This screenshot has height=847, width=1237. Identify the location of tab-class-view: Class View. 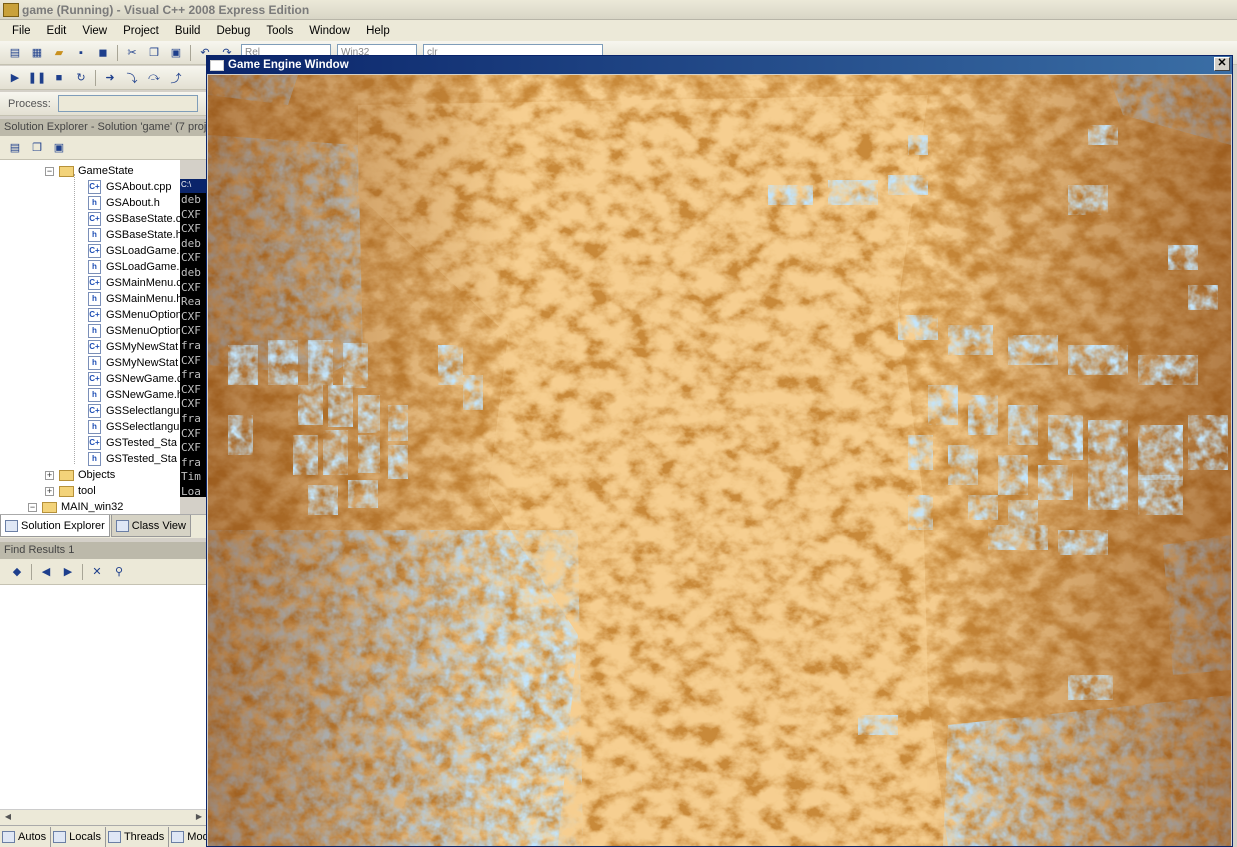
(150, 526).